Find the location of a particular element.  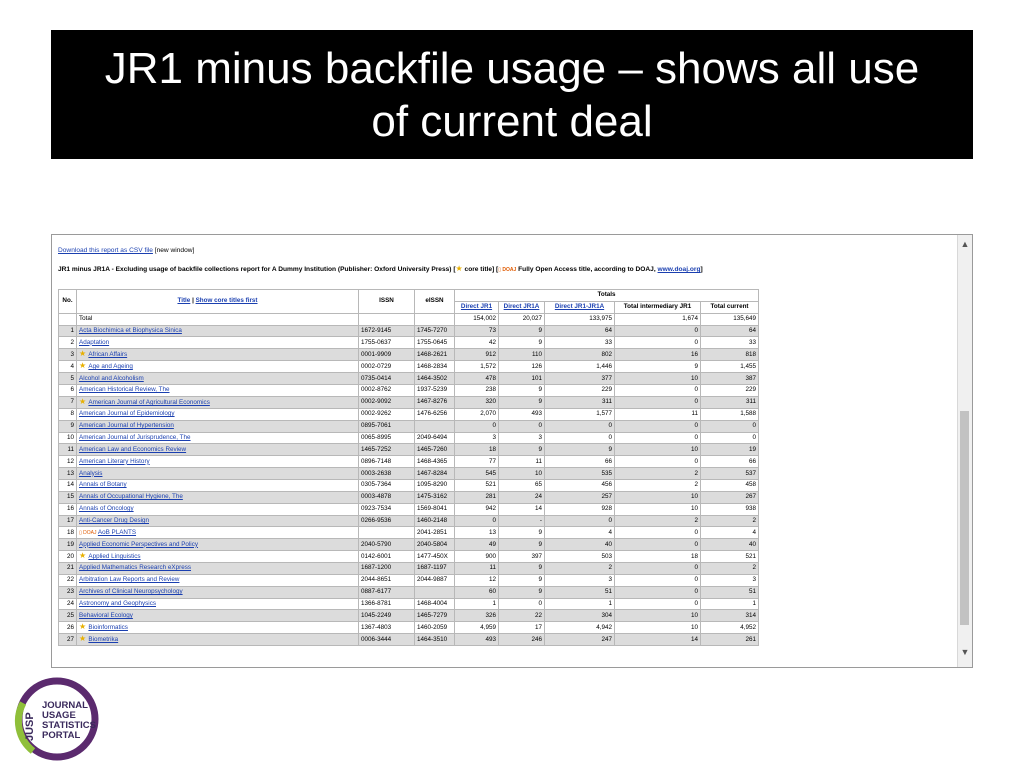

row-issn: 0065-8995 is located at coordinates (386, 438).